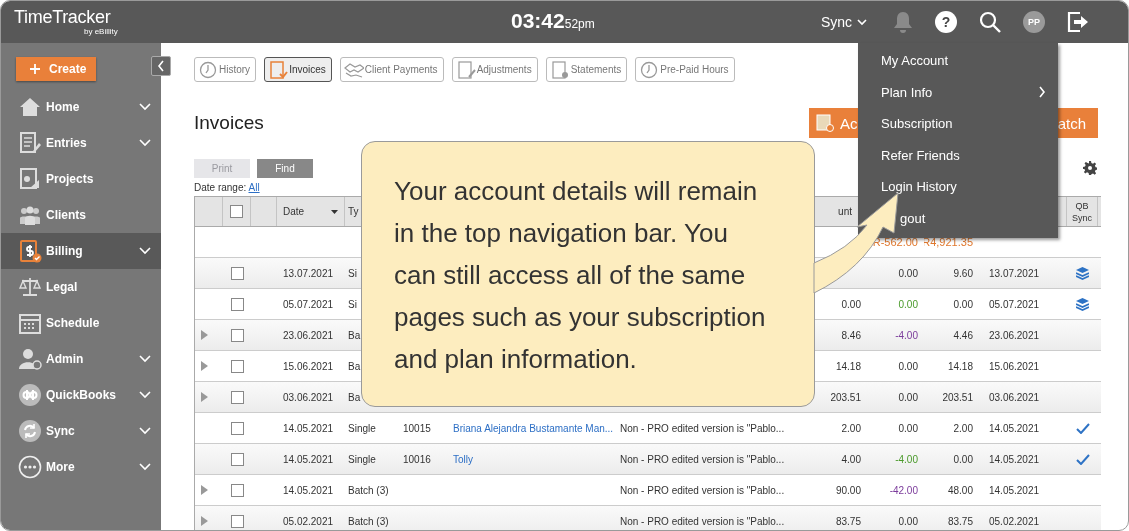 This screenshot has width=1129, height=531. What do you see at coordinates (368, 490) in the screenshot?
I see `type-cell: Batch (3)` at bounding box center [368, 490].